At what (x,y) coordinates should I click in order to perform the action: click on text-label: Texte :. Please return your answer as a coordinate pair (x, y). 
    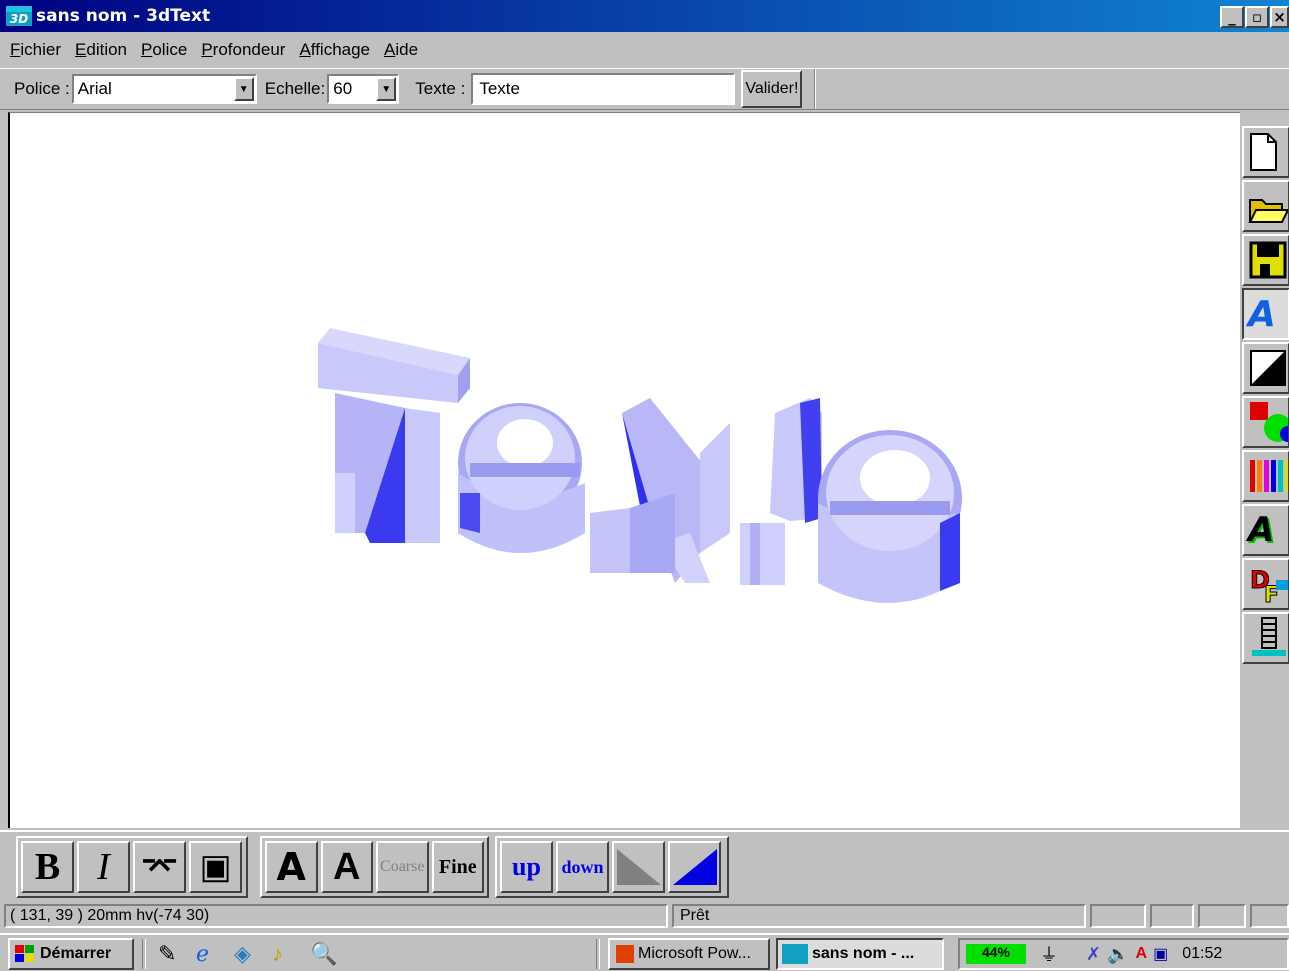
    Looking at the image, I should click on (440, 88).